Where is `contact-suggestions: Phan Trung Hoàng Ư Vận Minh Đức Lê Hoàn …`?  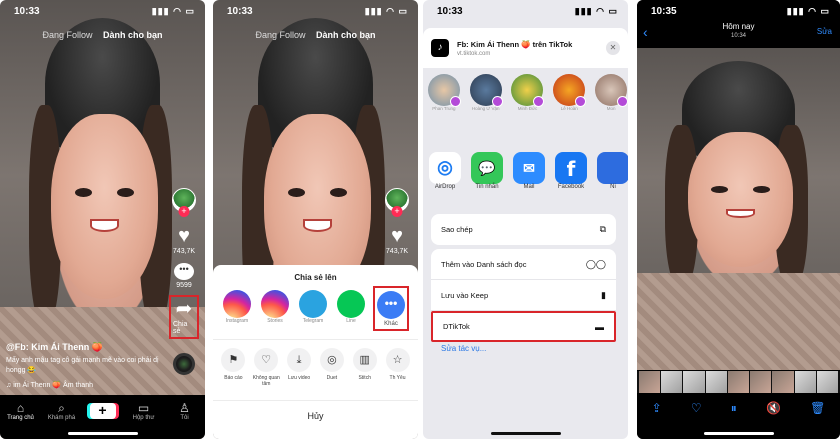 contact-suggestions: Phan Trung Hoàng Ư Vận Minh Đức Lê Hoàn … is located at coordinates (527, 92).